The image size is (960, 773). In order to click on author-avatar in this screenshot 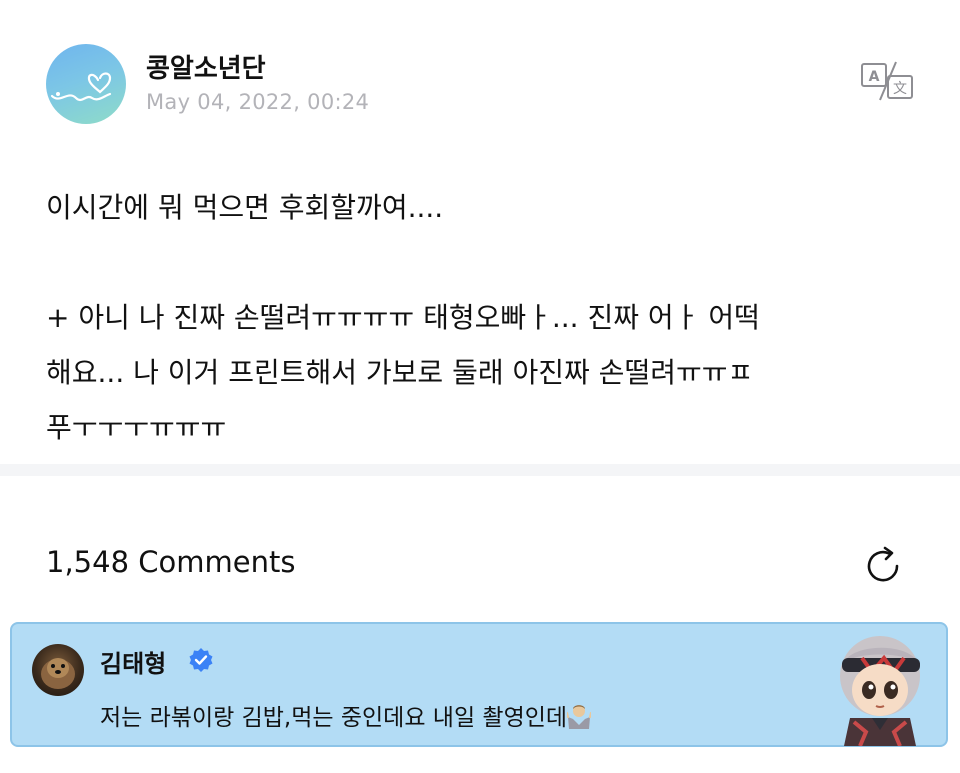, I will do `click(86, 84)`.